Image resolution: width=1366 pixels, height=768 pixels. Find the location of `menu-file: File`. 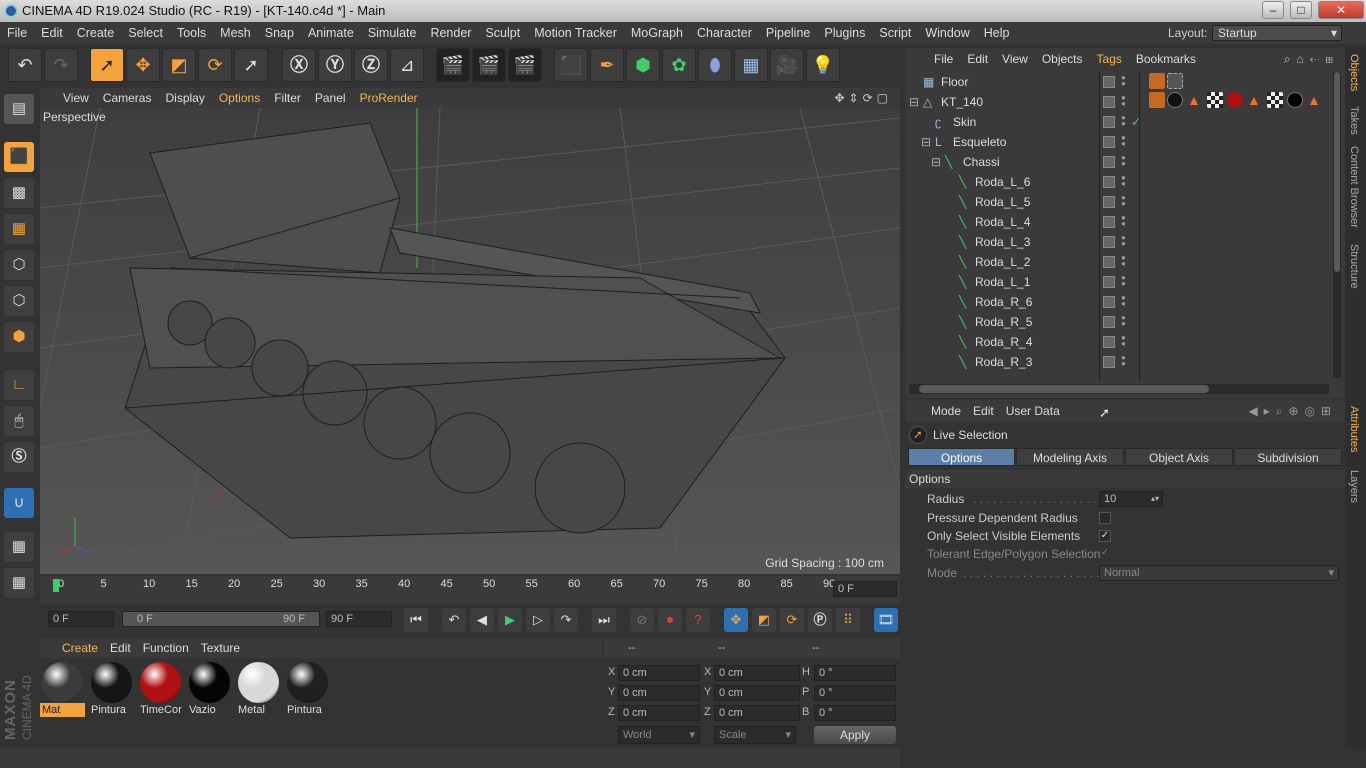

menu-file: File is located at coordinates (17, 33).